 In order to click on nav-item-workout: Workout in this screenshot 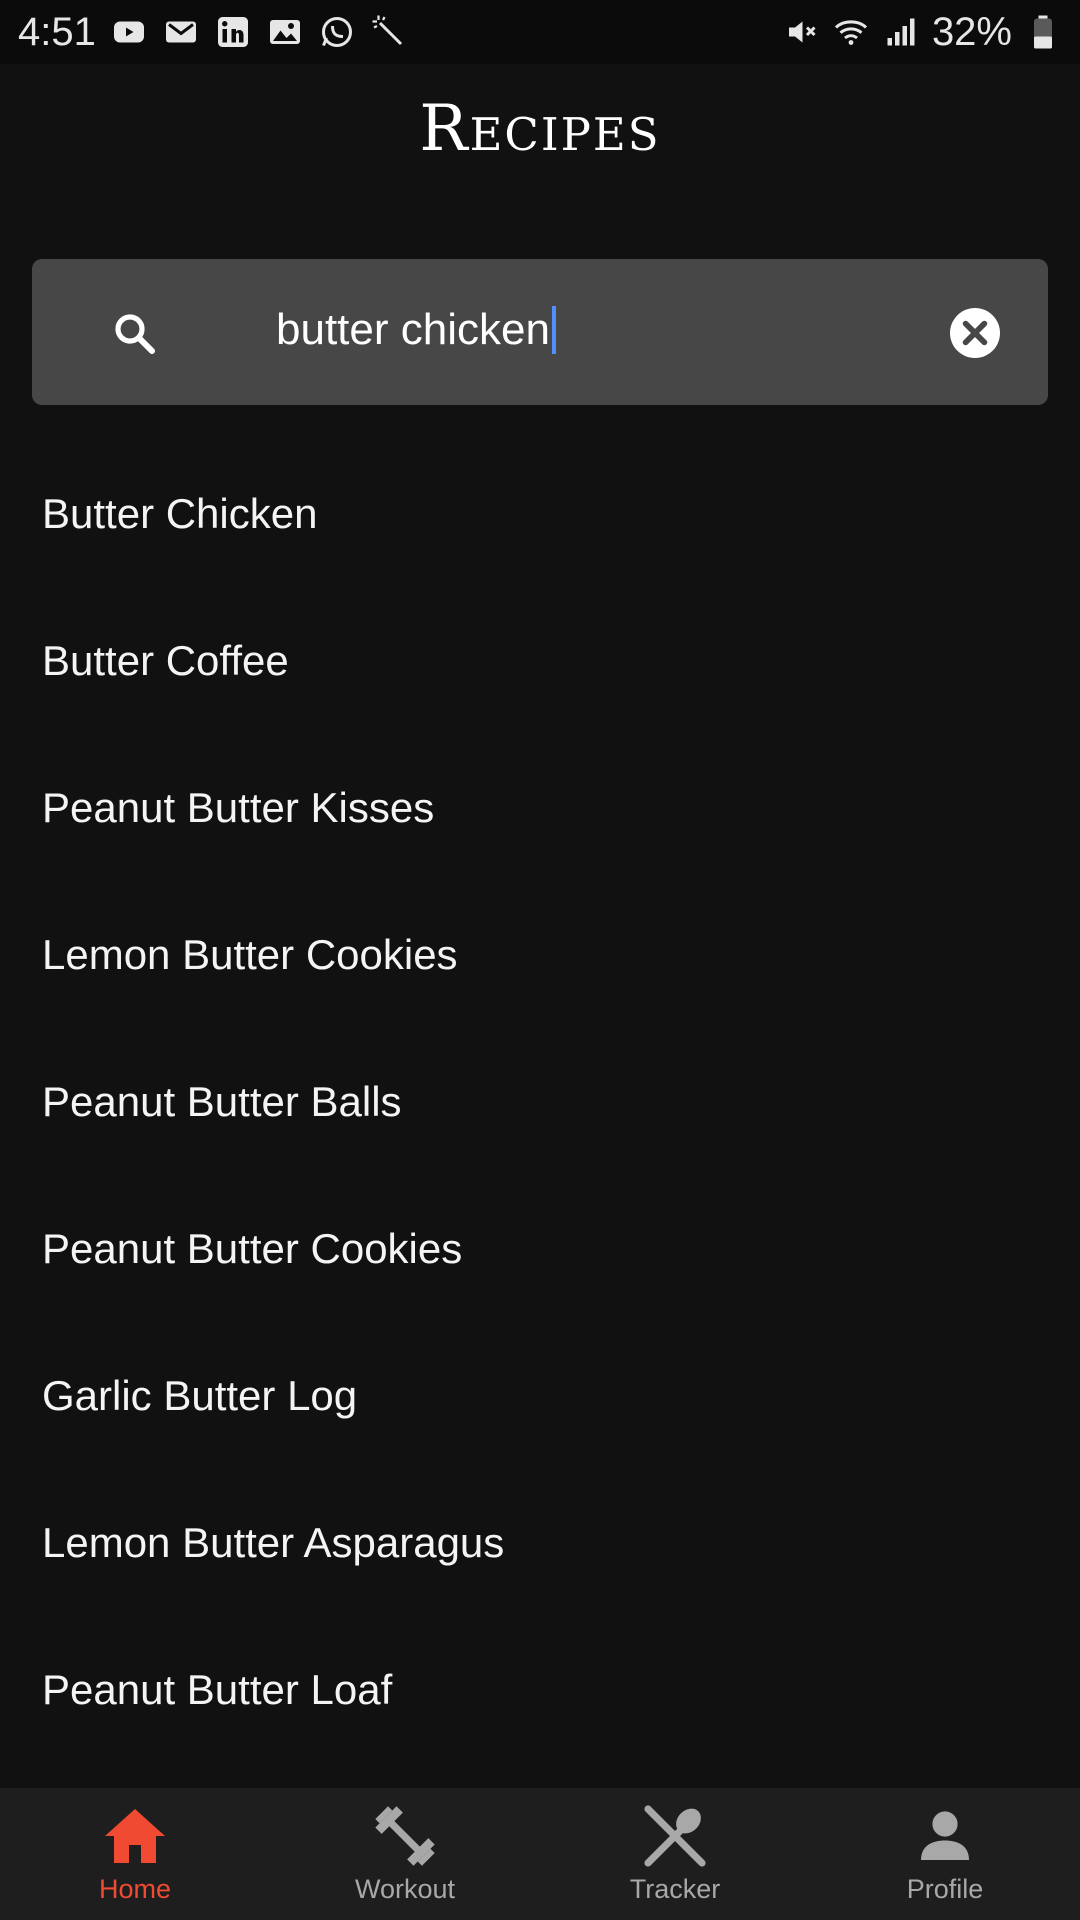, I will do `click(405, 1854)`.